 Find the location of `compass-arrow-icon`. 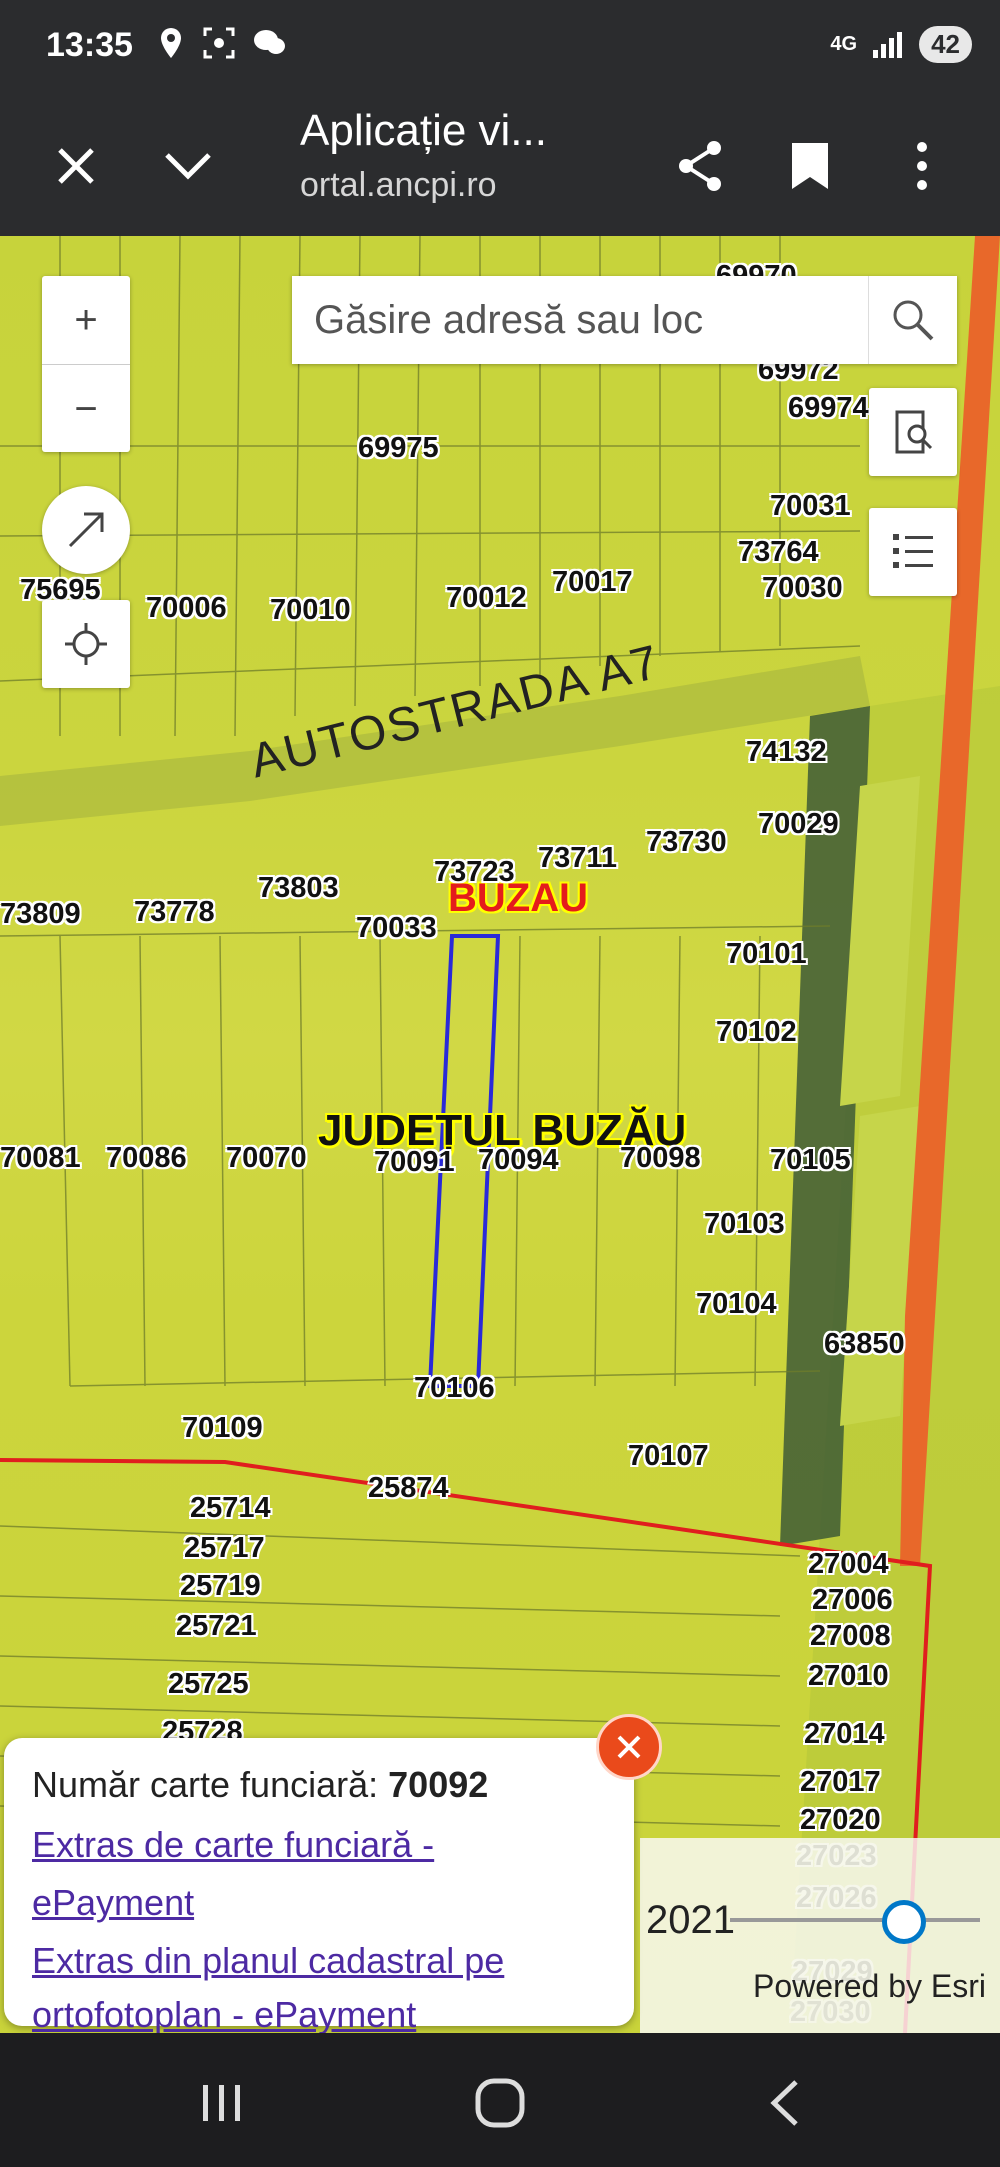

compass-arrow-icon is located at coordinates (86, 530).